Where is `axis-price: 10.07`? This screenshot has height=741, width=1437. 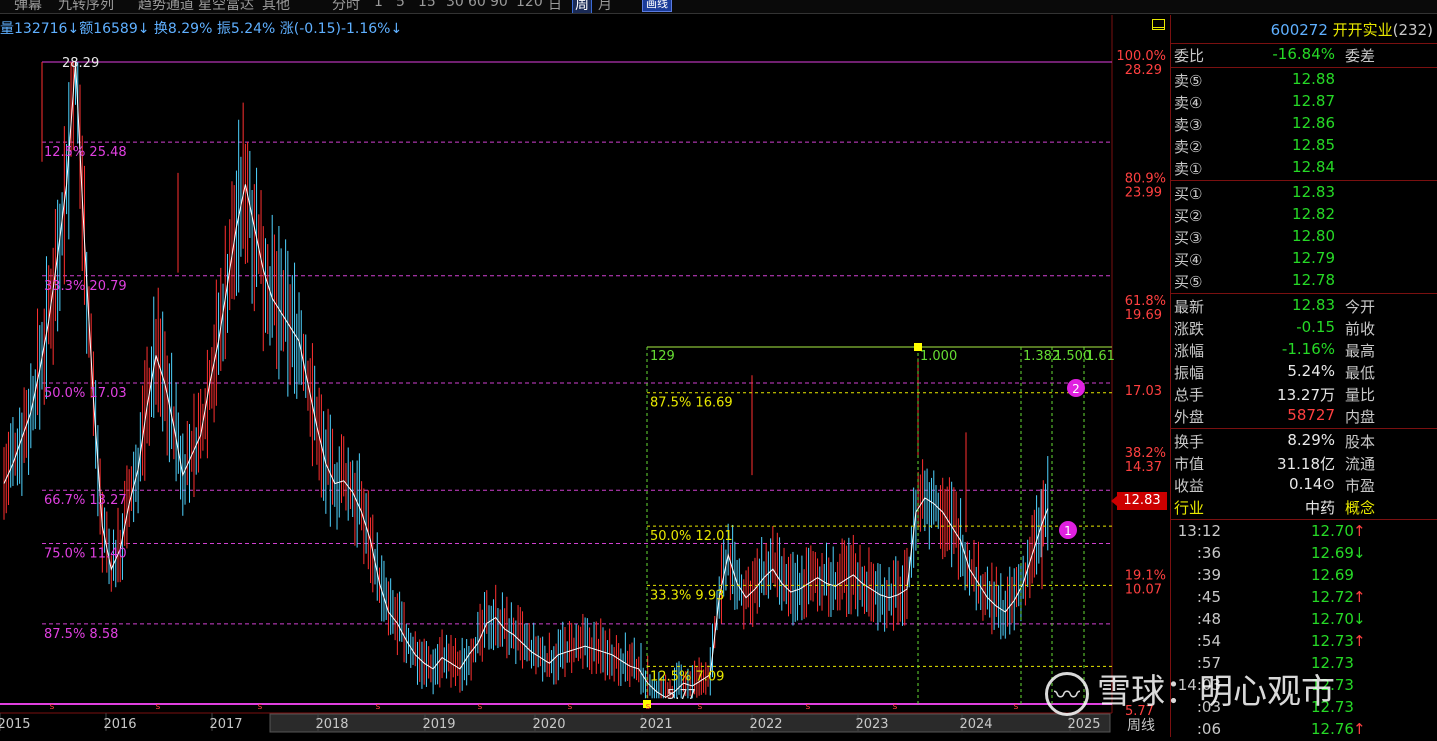 axis-price: 10.07 is located at coordinates (1143, 589).